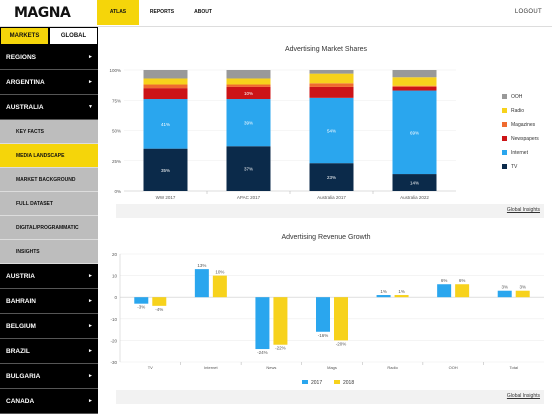 This screenshot has width=552, height=414. What do you see at coordinates (520, 153) in the screenshot?
I see `legend-label: Internet` at bounding box center [520, 153].